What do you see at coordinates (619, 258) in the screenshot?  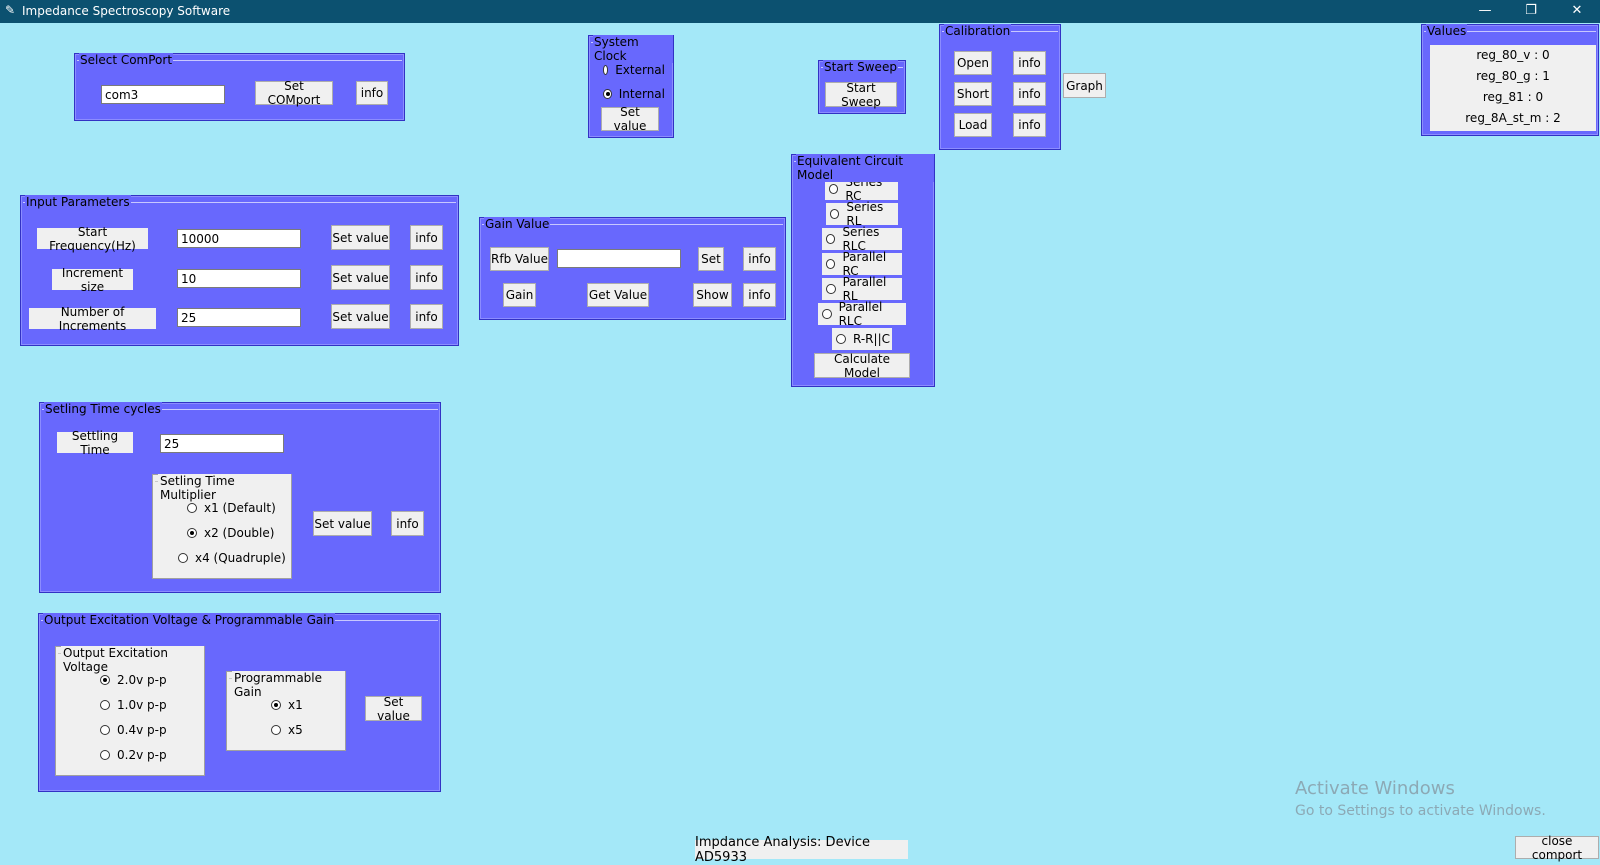 I see `rfb-value-input` at bounding box center [619, 258].